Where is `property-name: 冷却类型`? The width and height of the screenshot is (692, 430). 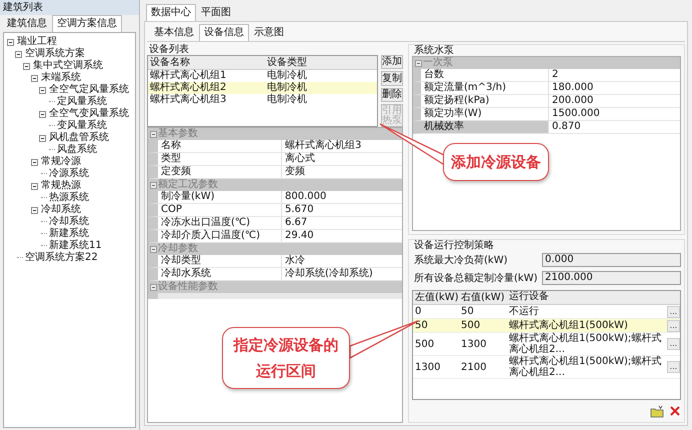
property-name: 冷却类型 is located at coordinates (220, 261).